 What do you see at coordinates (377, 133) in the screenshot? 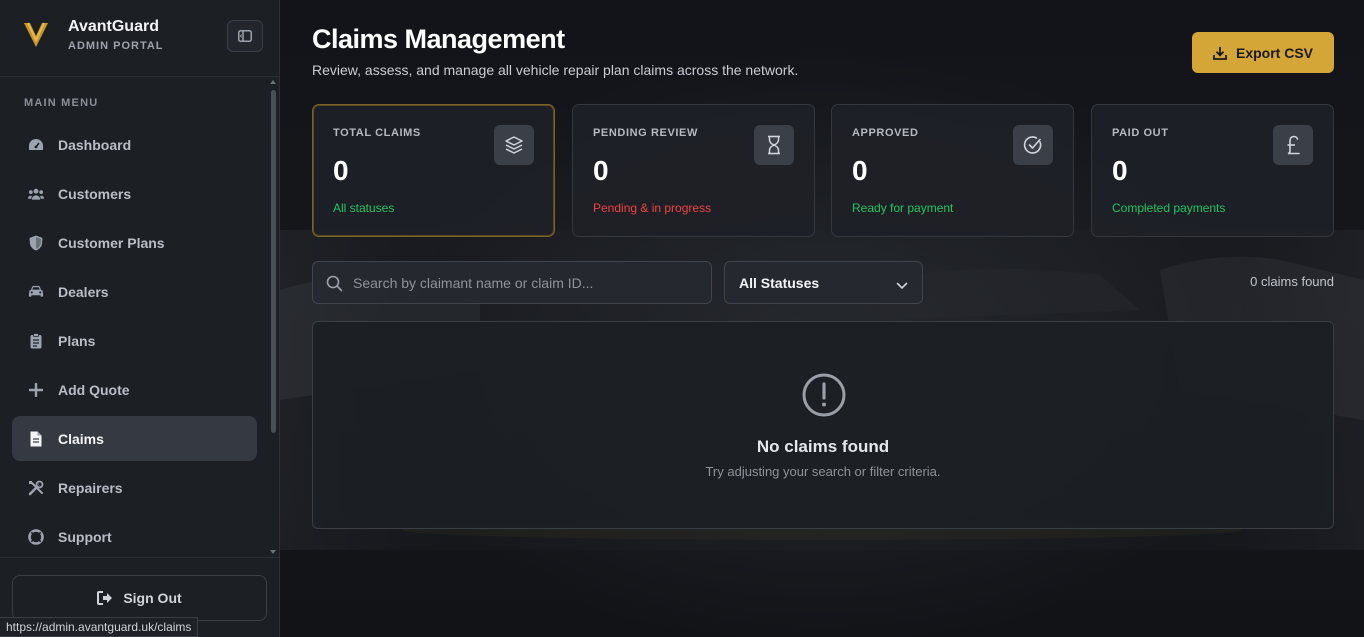
I see `stat-label: TOTAL CLAIMS` at bounding box center [377, 133].